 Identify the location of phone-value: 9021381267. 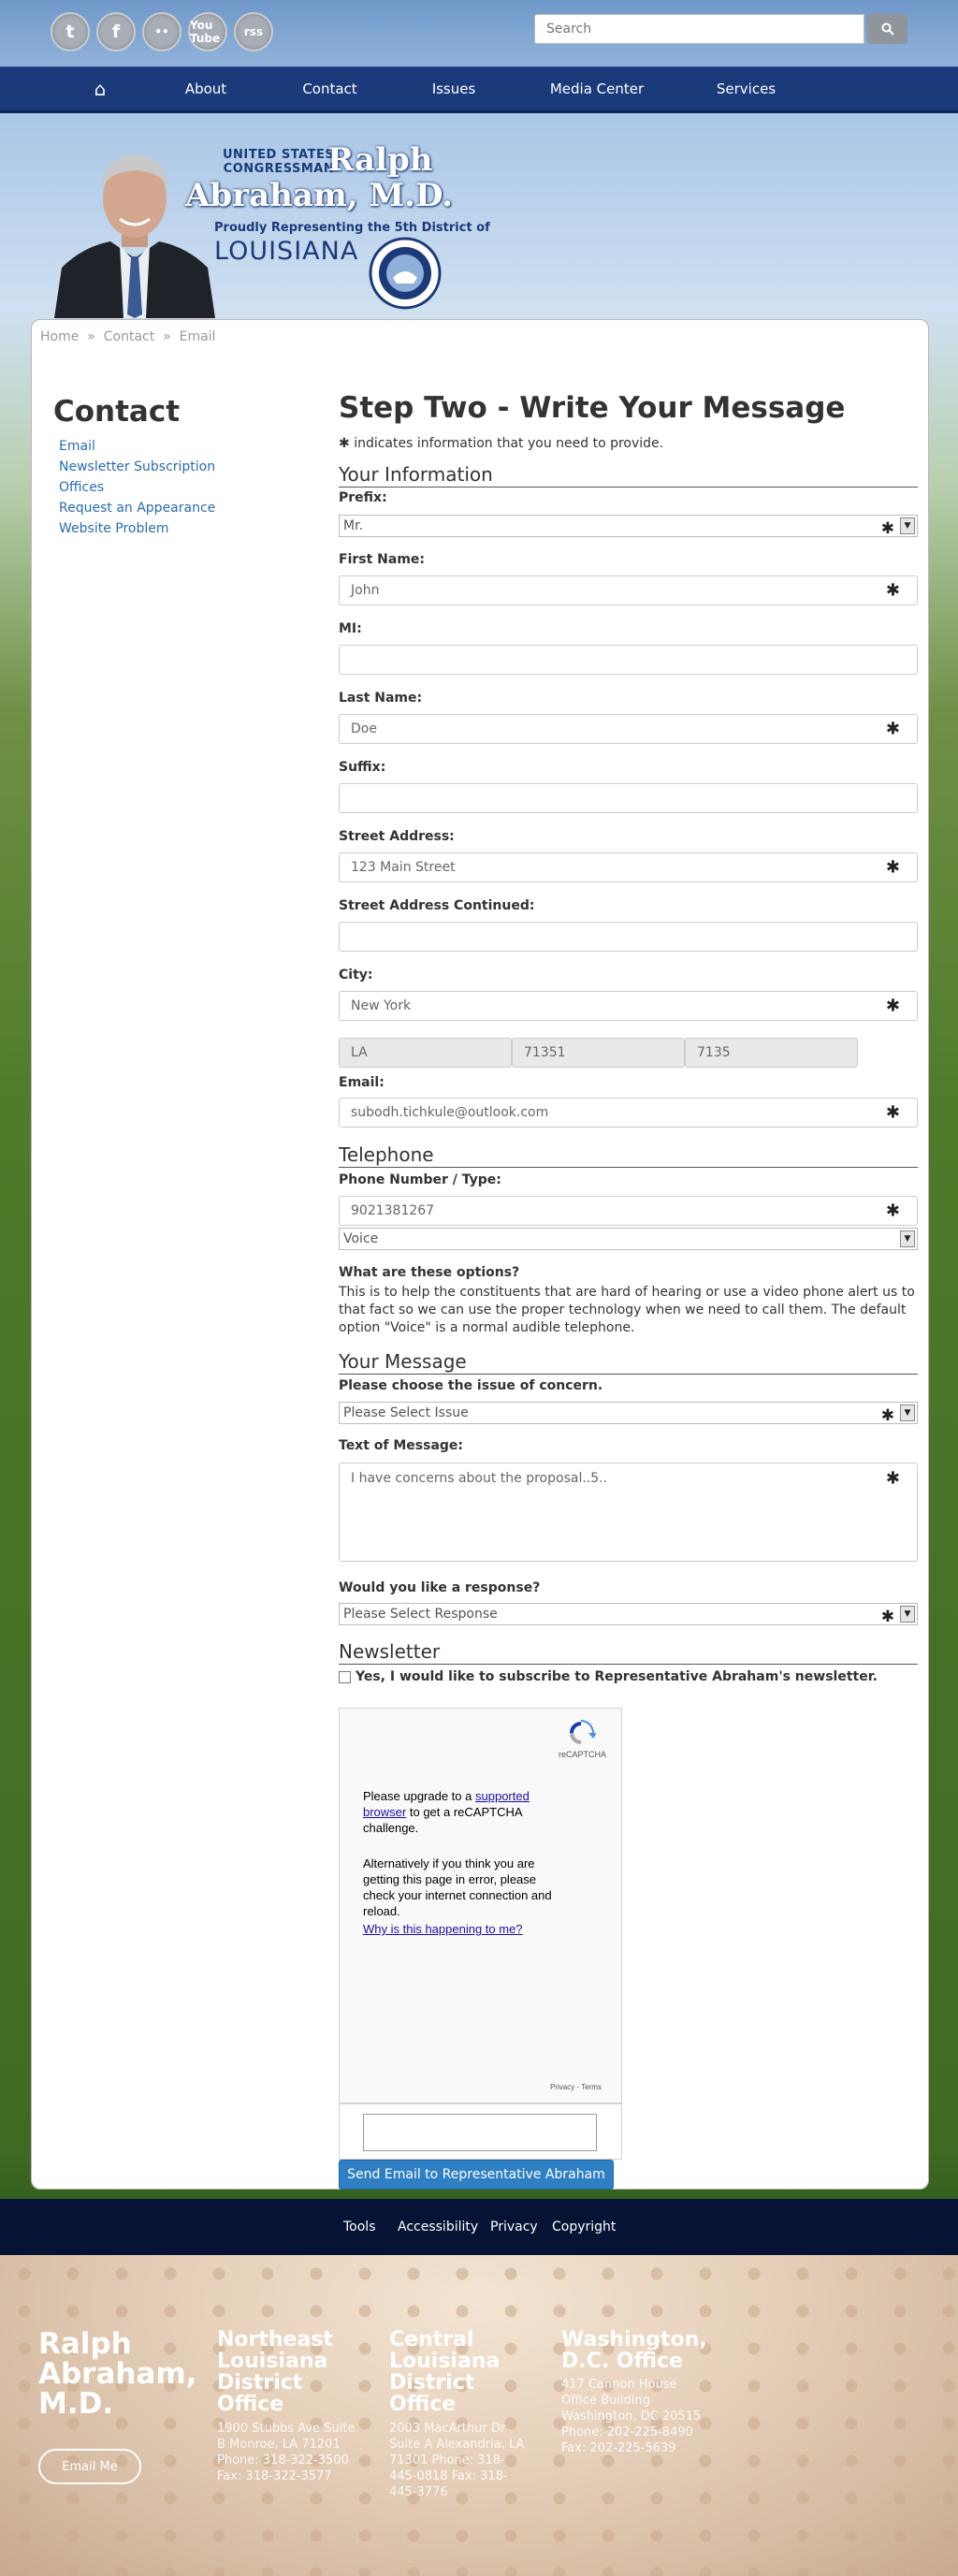
(393, 1210).